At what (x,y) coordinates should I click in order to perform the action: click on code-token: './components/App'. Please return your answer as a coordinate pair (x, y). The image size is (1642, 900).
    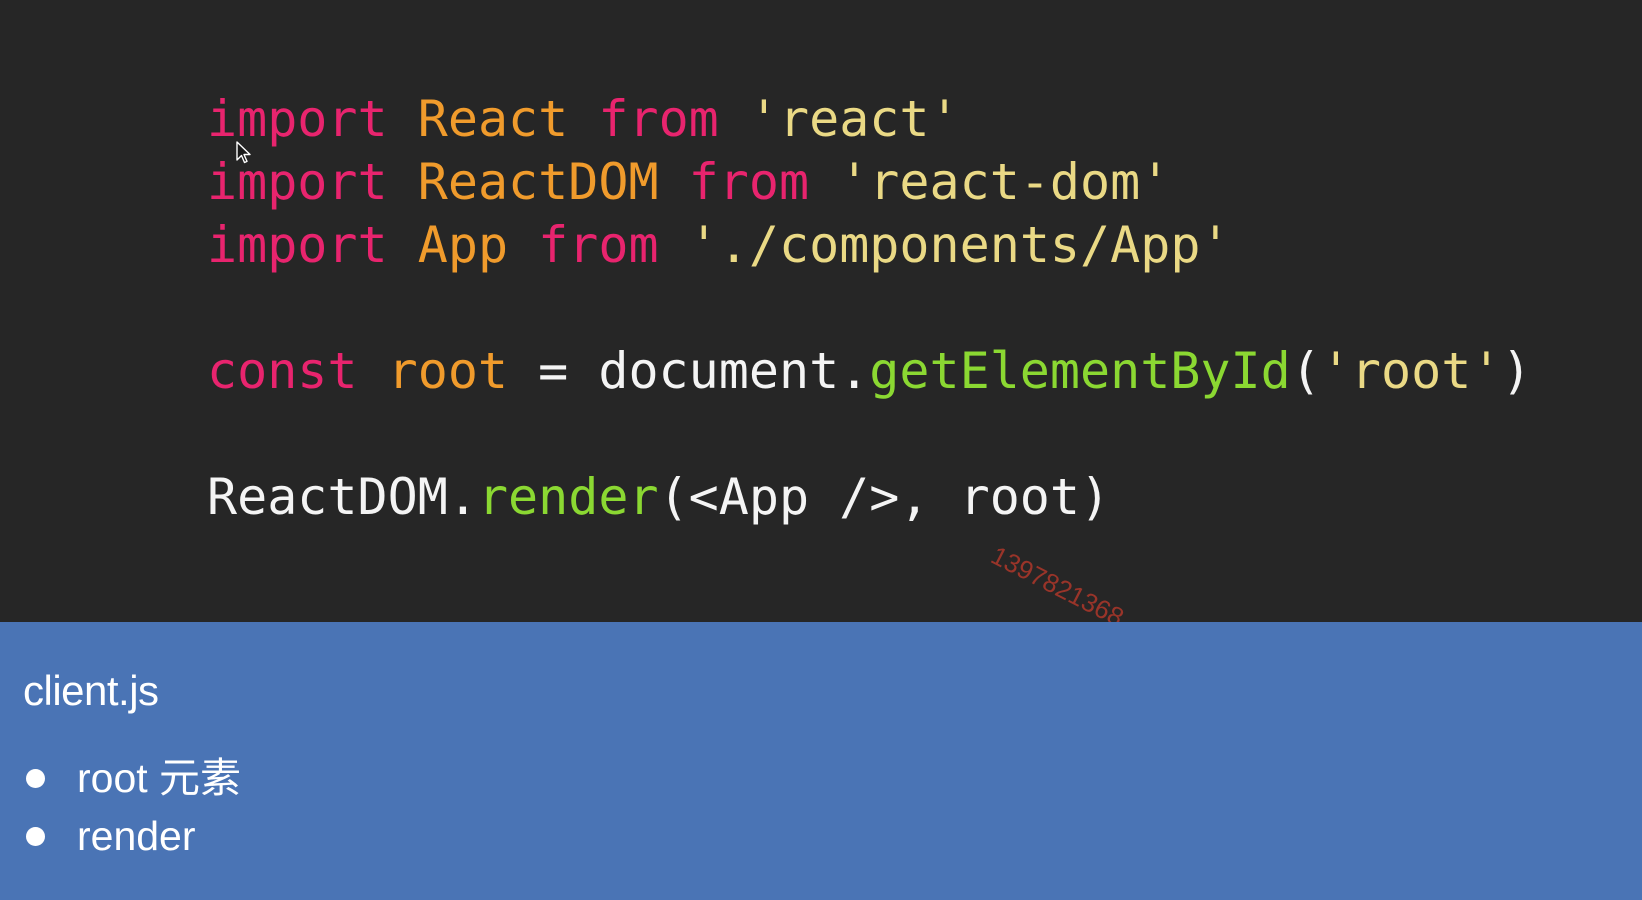
    Looking at the image, I should click on (959, 245).